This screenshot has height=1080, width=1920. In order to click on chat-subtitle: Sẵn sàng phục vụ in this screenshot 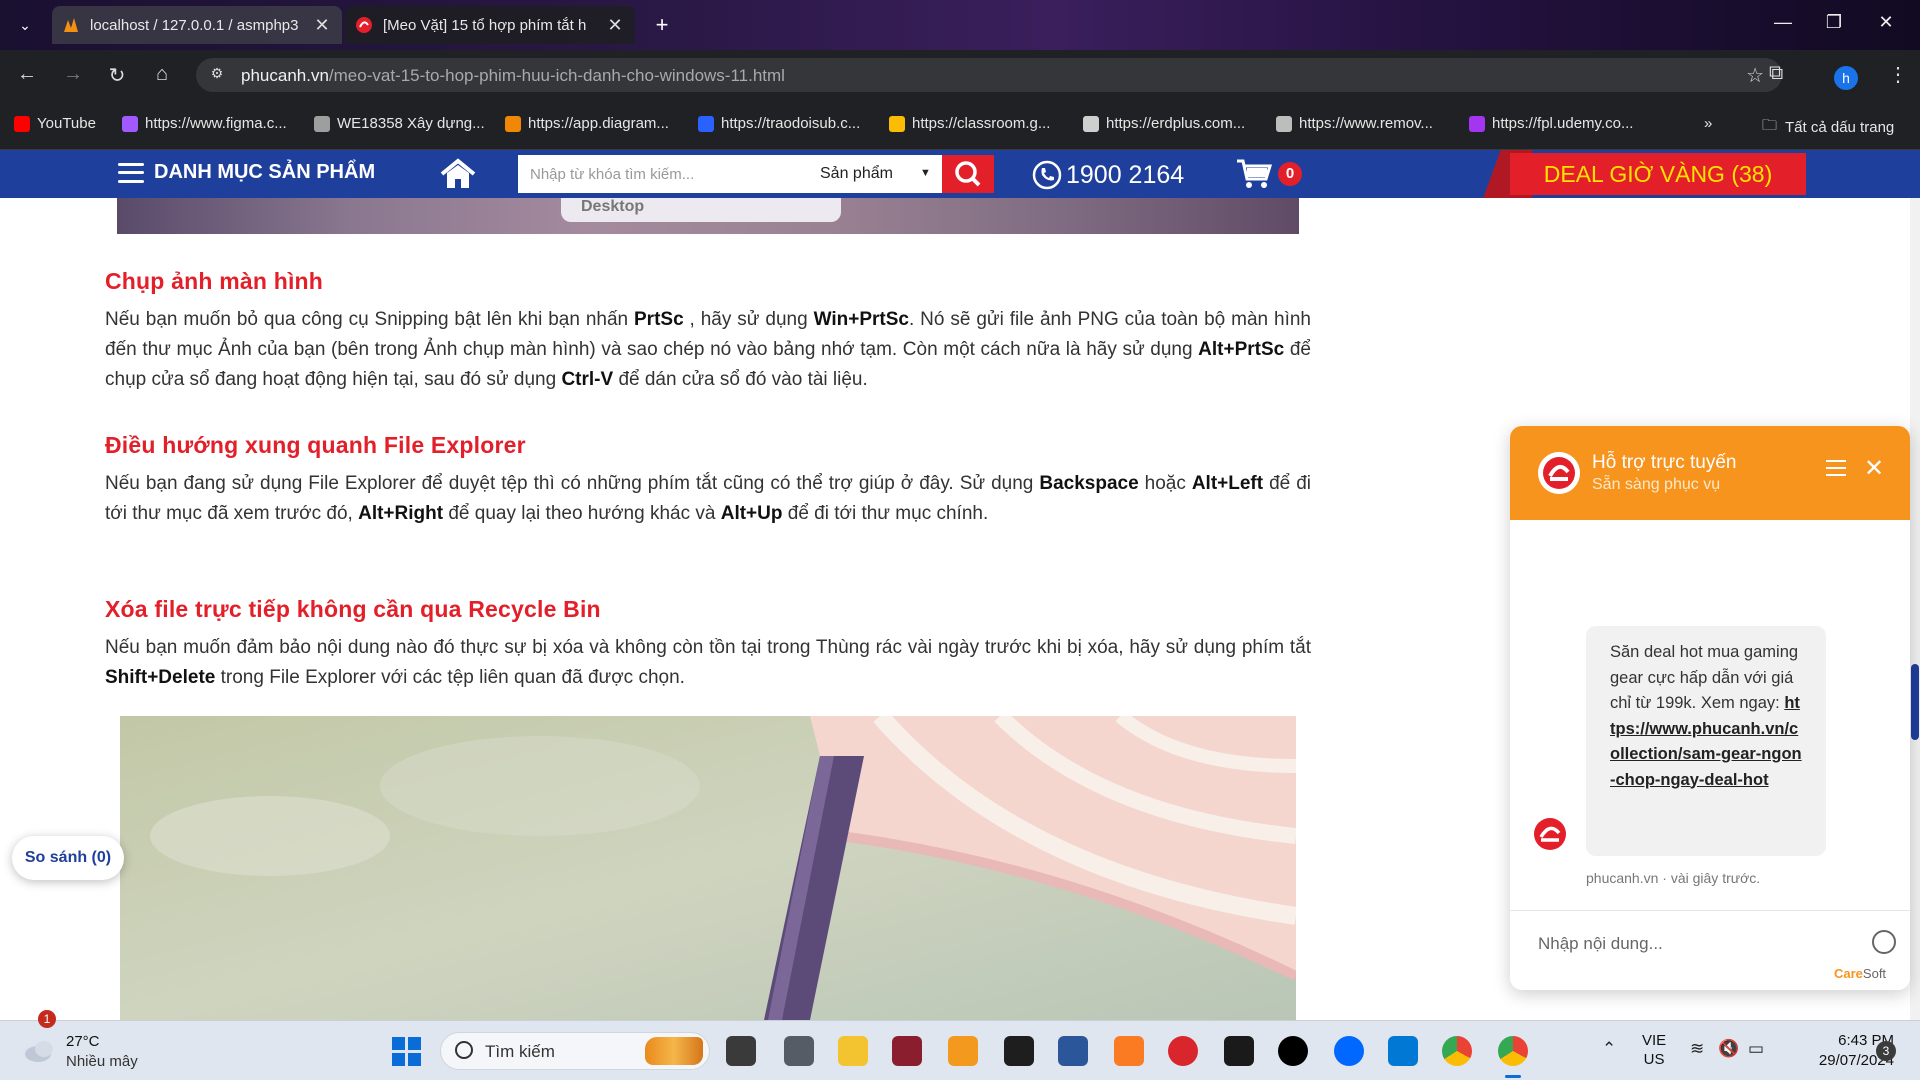, I will do `click(1656, 484)`.